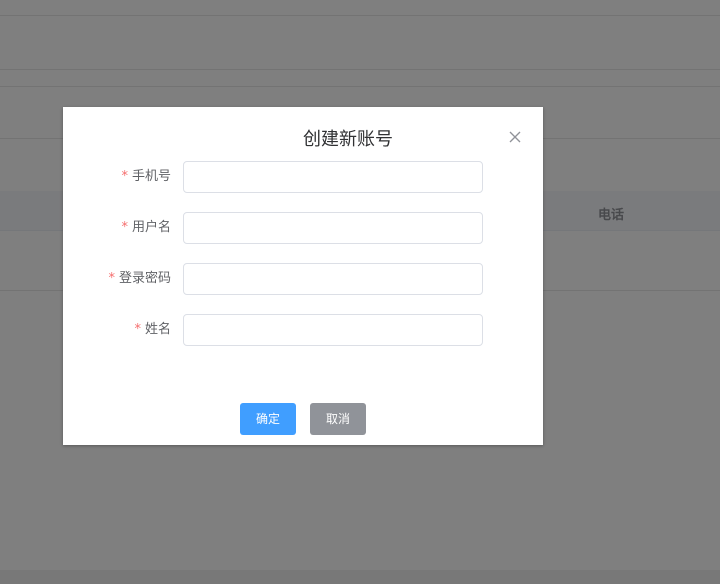 The width and height of the screenshot is (720, 584). I want to click on form-row-name: * 姓名, so click(303, 330).